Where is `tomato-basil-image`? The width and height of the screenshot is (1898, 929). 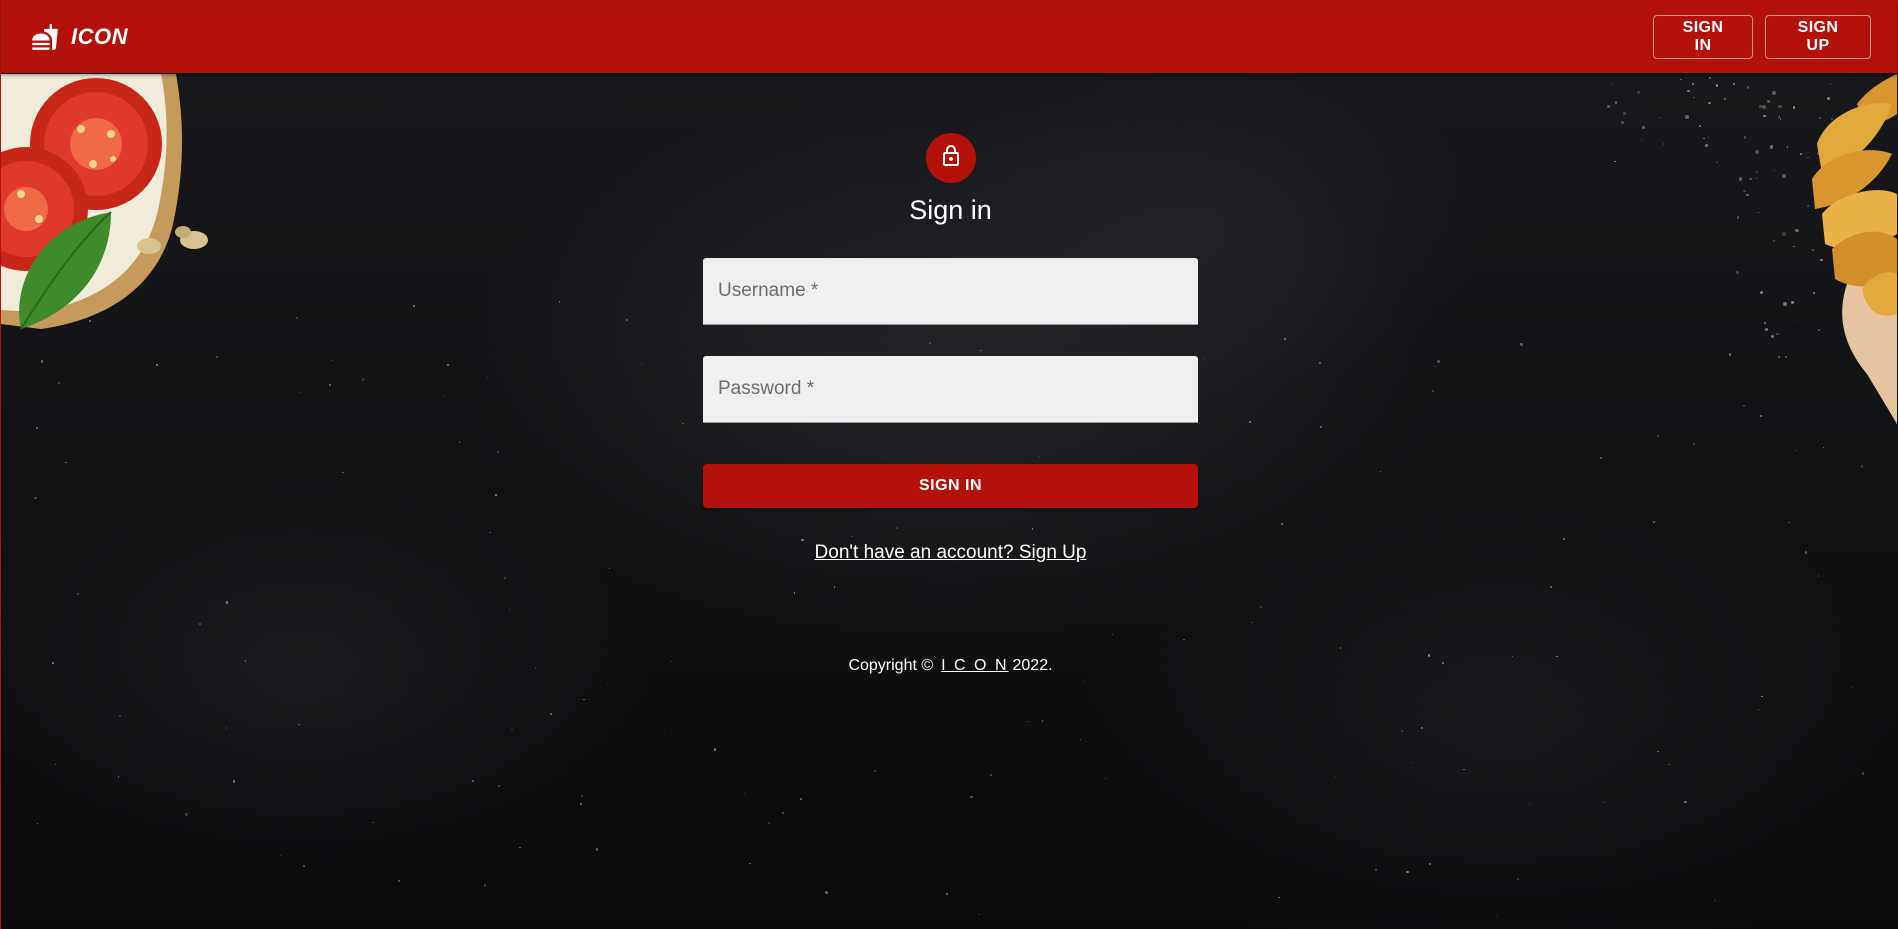 tomato-basil-image is located at coordinates (104, 202).